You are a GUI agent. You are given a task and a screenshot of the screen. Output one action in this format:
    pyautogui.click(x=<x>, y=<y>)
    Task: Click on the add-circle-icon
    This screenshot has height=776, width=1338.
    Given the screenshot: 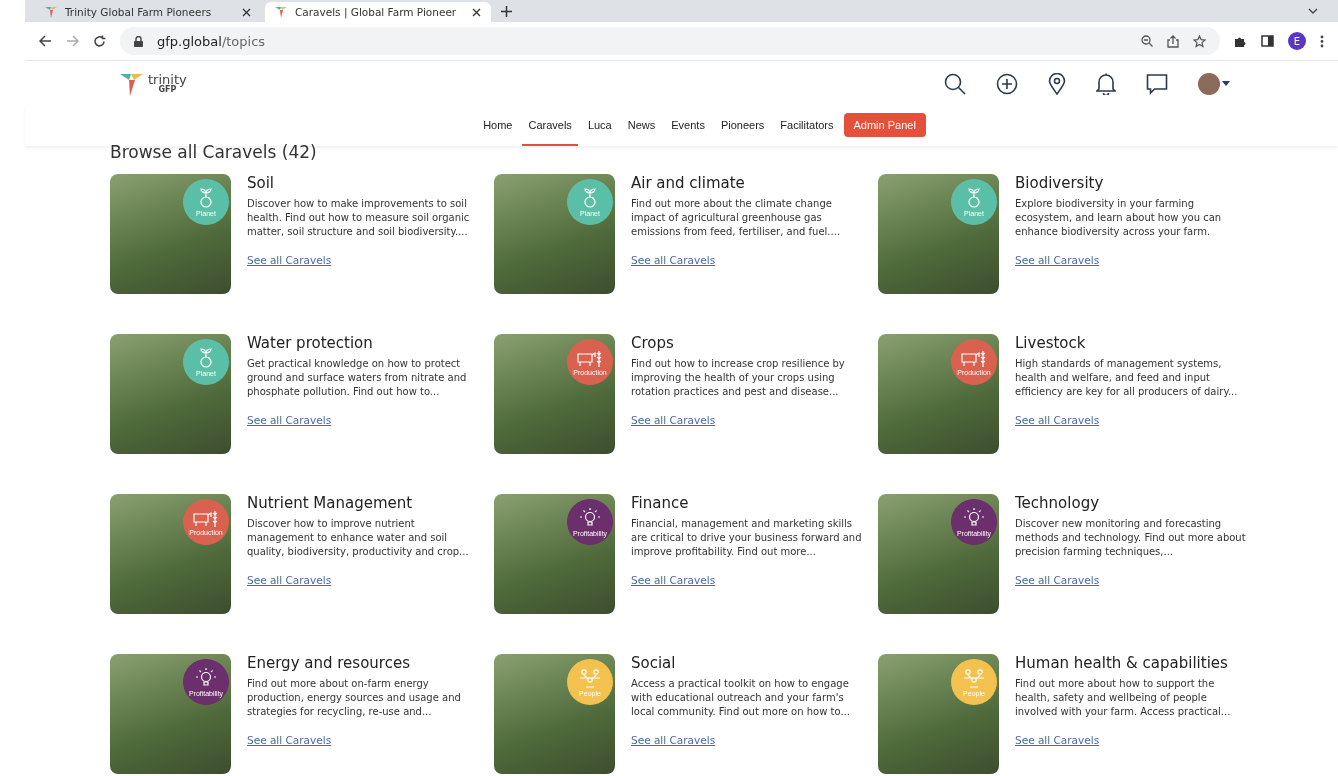 What is the action you would take?
    pyautogui.click(x=1007, y=83)
    